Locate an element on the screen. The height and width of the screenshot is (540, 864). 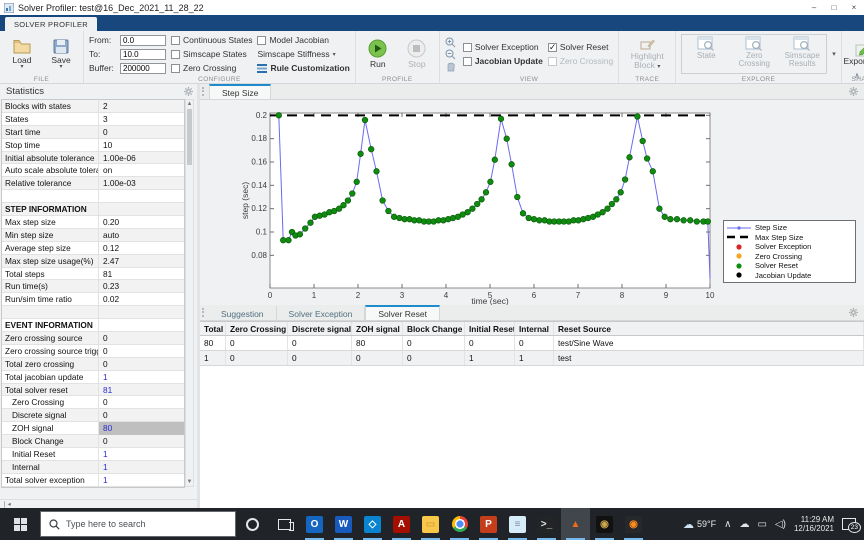
stats-row: Max step size usage(%) 2.47 is located at coordinates (93, 261).